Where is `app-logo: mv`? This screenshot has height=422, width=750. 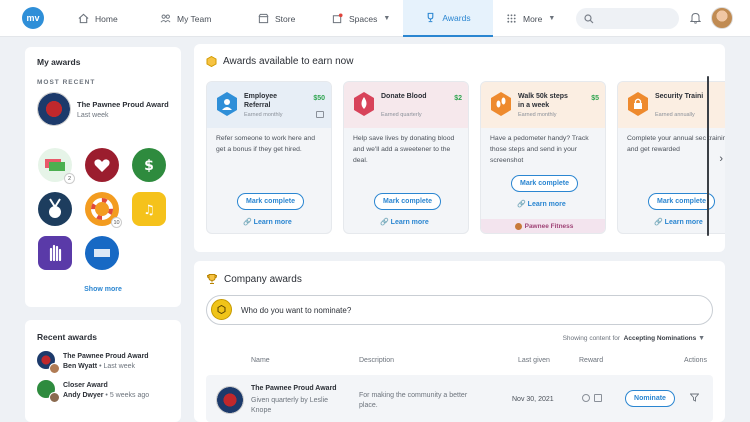
app-logo: mv is located at coordinates (33, 18).